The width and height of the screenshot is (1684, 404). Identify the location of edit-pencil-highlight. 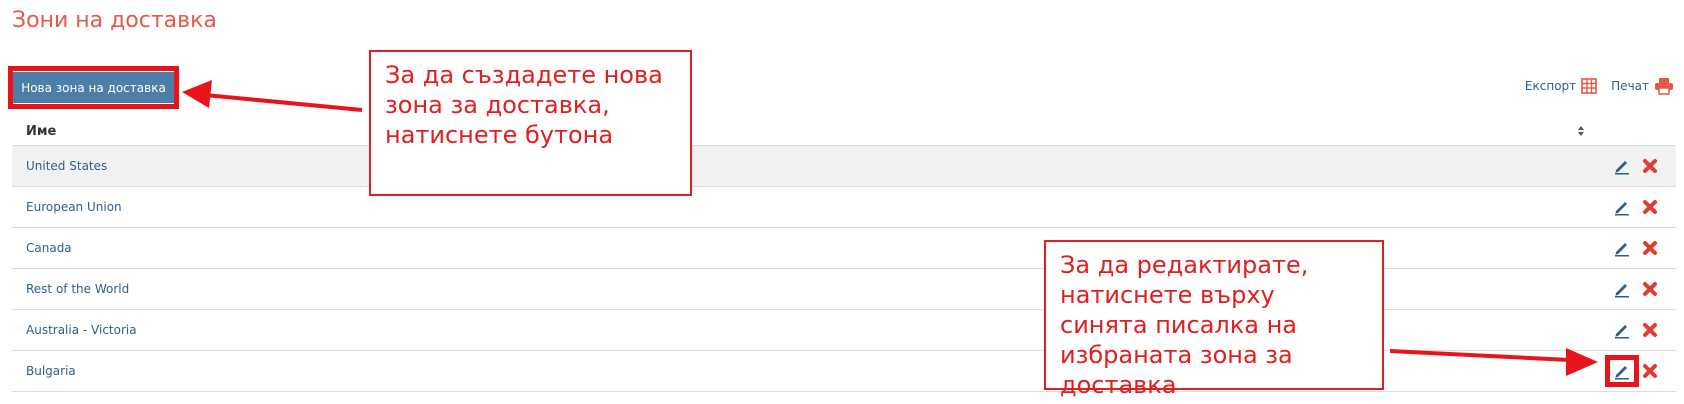
(1622, 371).